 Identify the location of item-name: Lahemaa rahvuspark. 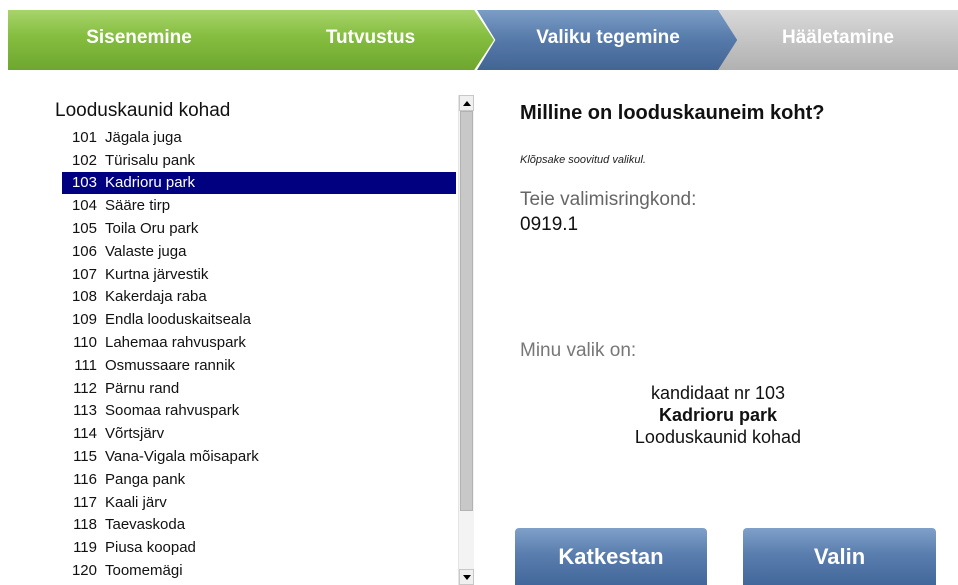
(175, 343).